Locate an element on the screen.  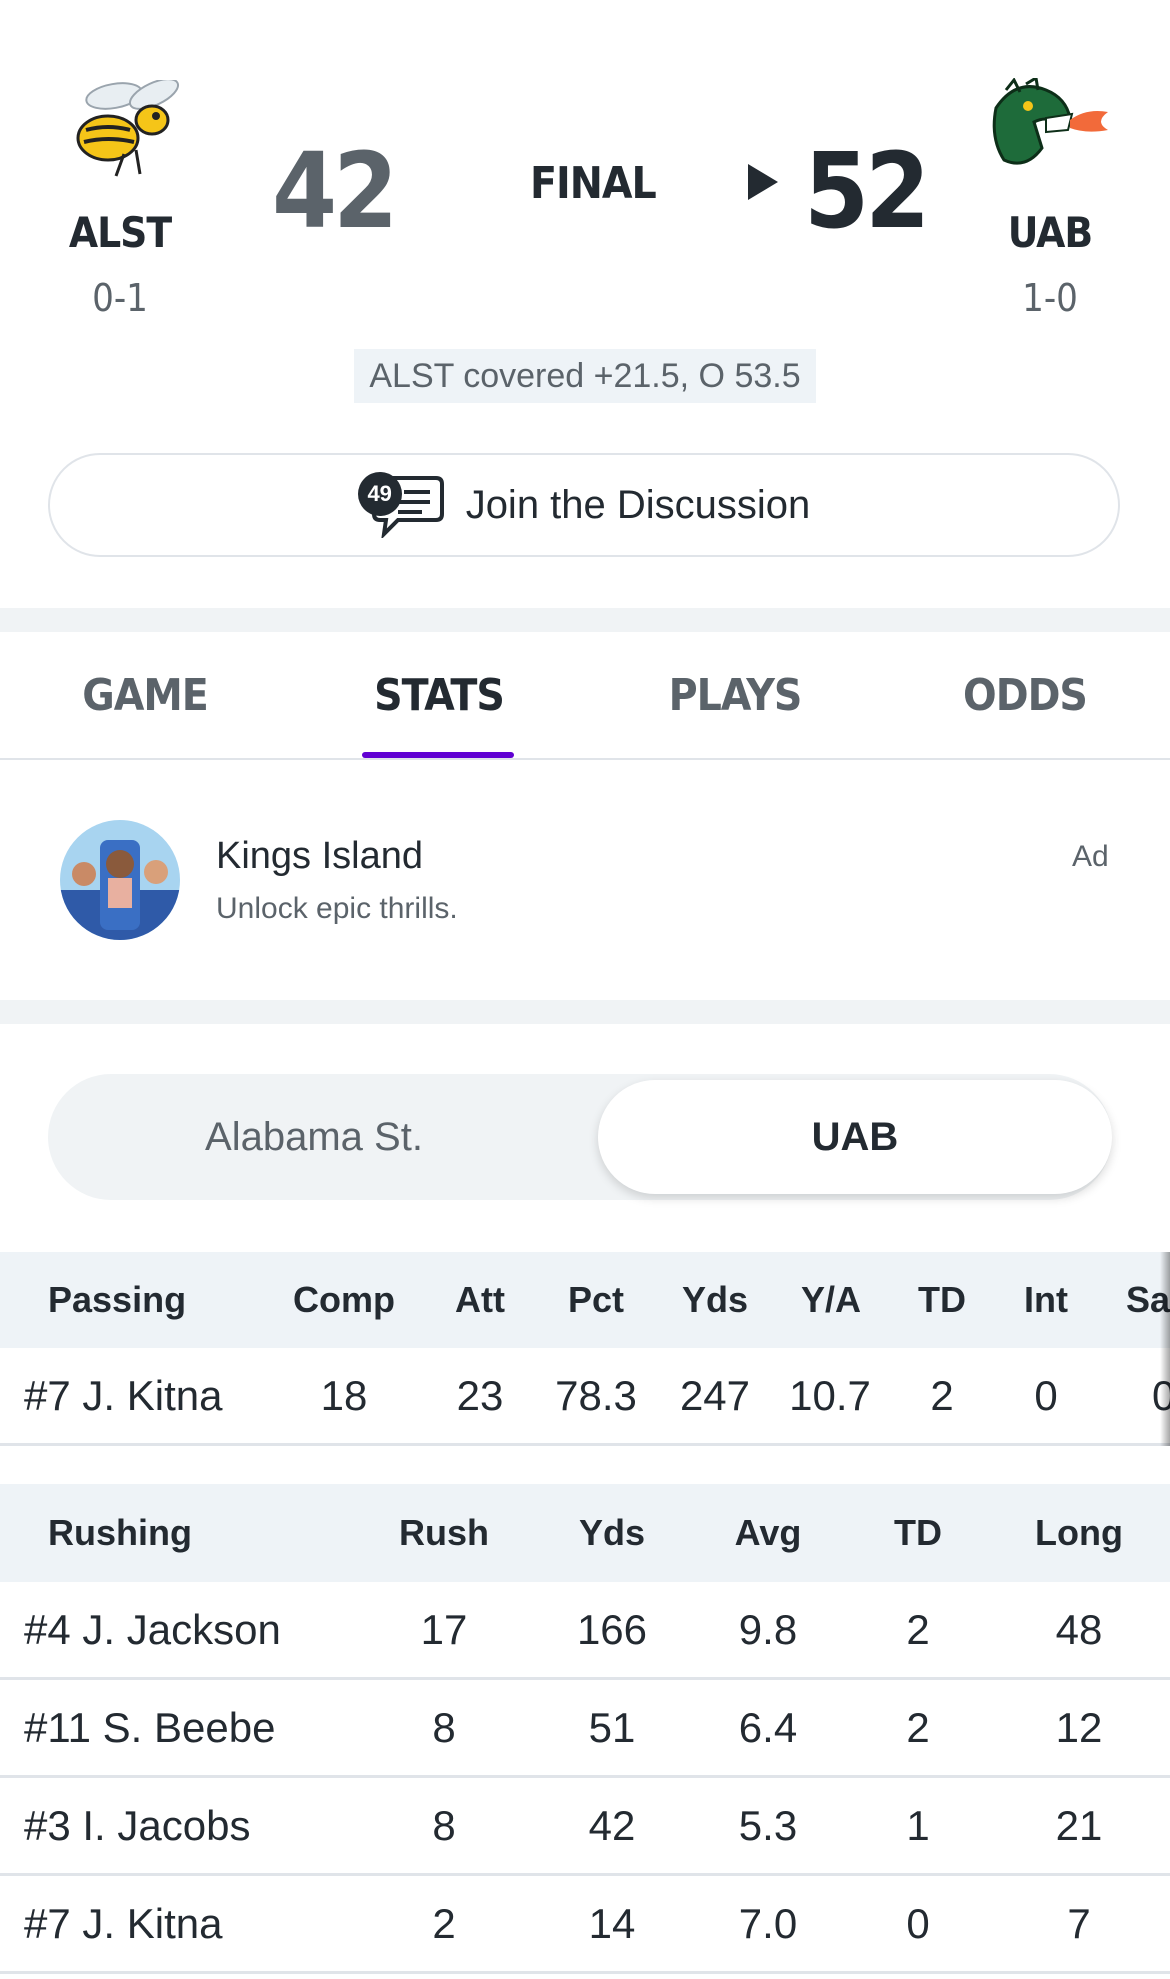
ad-label: Ad is located at coordinates (1090, 856).